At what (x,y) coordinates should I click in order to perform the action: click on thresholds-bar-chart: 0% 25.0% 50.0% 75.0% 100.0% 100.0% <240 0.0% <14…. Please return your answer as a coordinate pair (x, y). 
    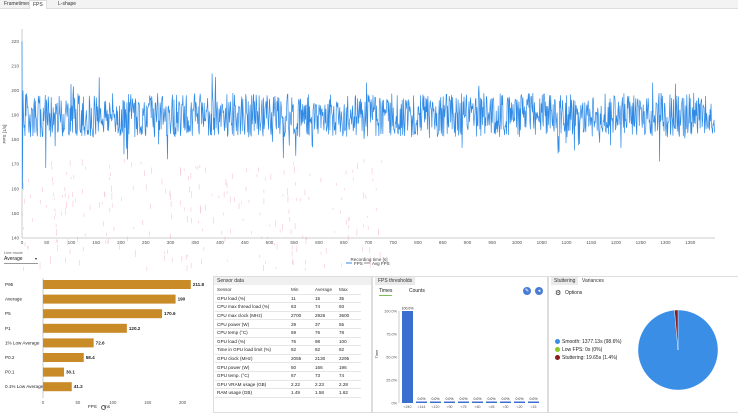
    Looking at the image, I should click on (456, 358).